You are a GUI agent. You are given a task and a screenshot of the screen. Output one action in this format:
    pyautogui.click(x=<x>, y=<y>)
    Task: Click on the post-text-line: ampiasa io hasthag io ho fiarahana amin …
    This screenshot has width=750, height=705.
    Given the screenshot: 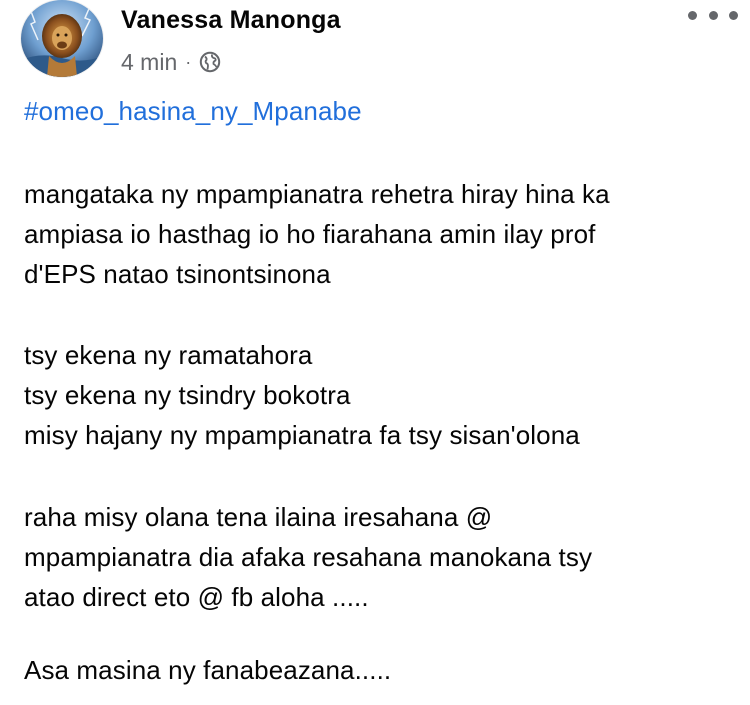 What is the action you would take?
    pyautogui.click(x=310, y=234)
    